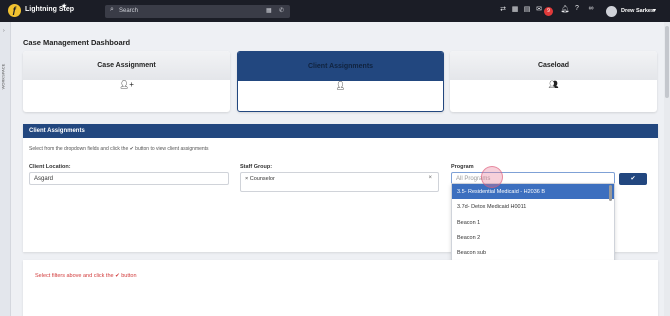 This screenshot has height=316, width=670. I want to click on user-name: Drew Sarkes, so click(637, 11).